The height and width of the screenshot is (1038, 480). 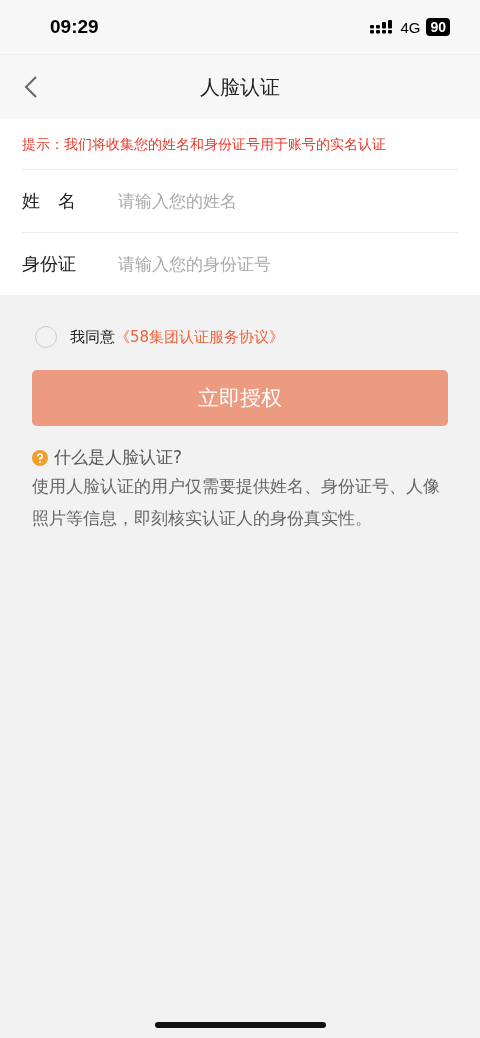 I want to click on agreement-text: 我同意, so click(x=92, y=337).